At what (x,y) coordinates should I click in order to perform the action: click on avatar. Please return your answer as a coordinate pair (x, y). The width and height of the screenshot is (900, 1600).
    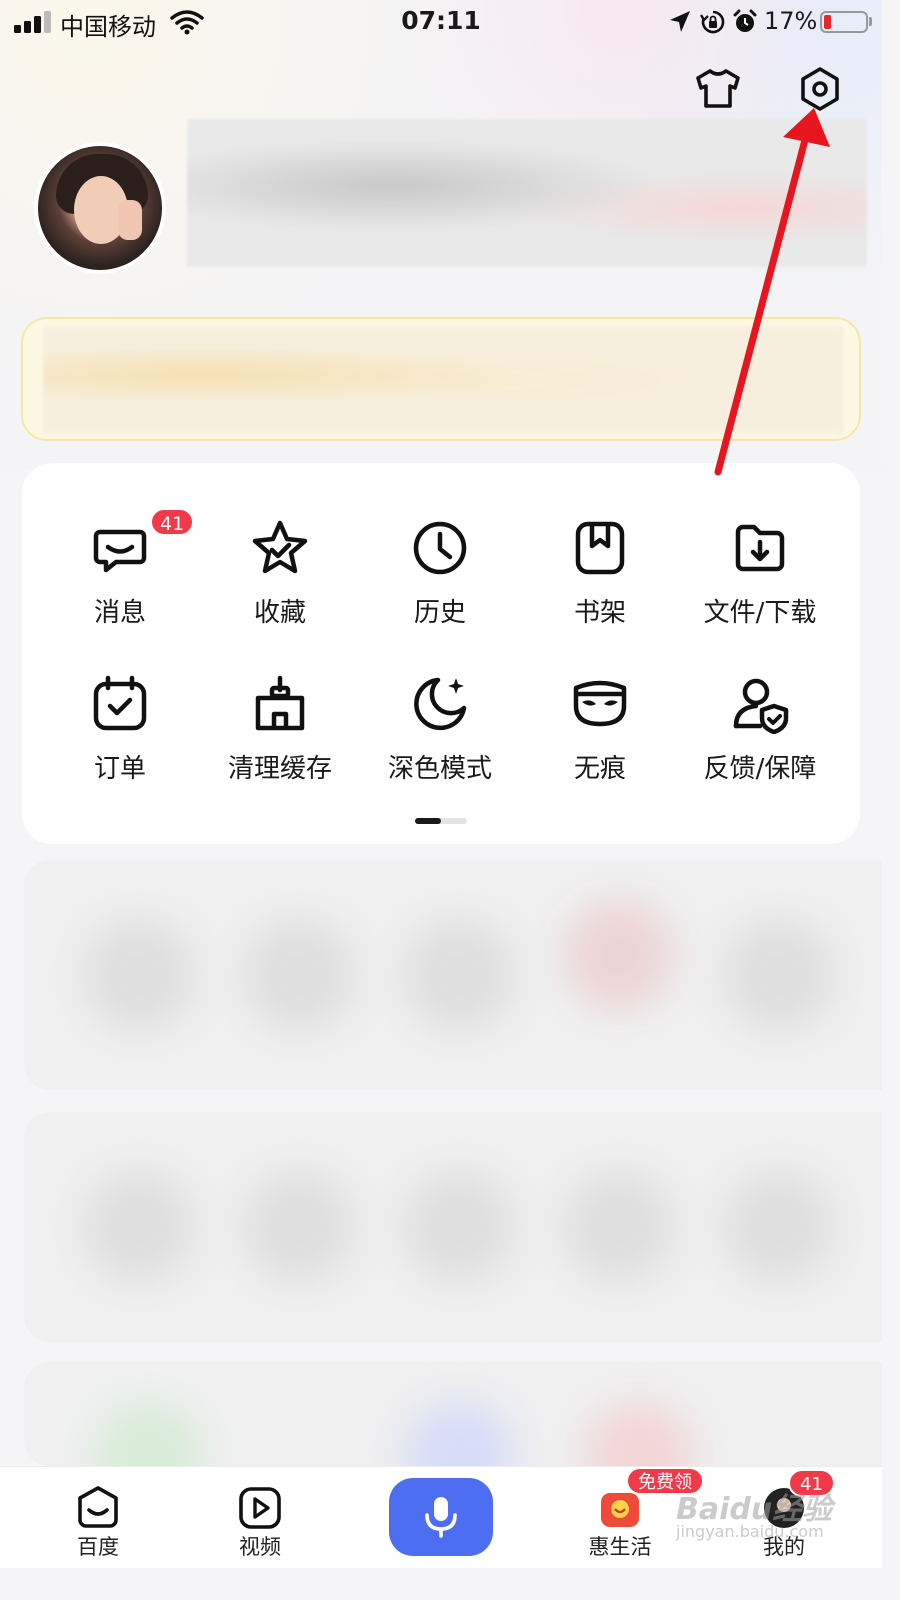
    Looking at the image, I should click on (100, 208).